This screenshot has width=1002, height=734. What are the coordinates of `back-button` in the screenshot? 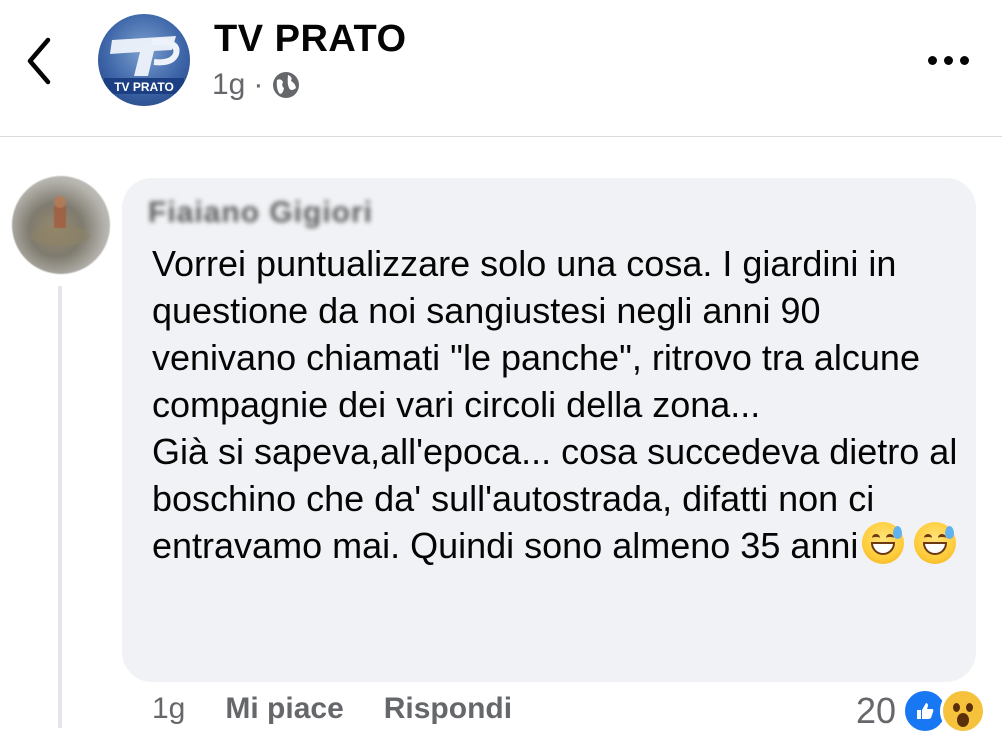 It's located at (41, 61).